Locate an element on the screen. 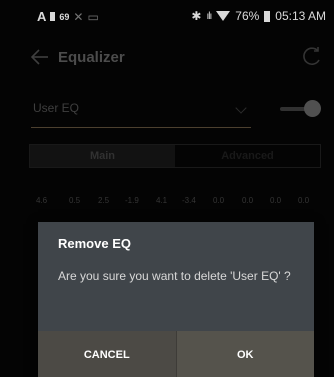 This screenshot has width=334, height=377. ok-button: OK is located at coordinates (244, 354).